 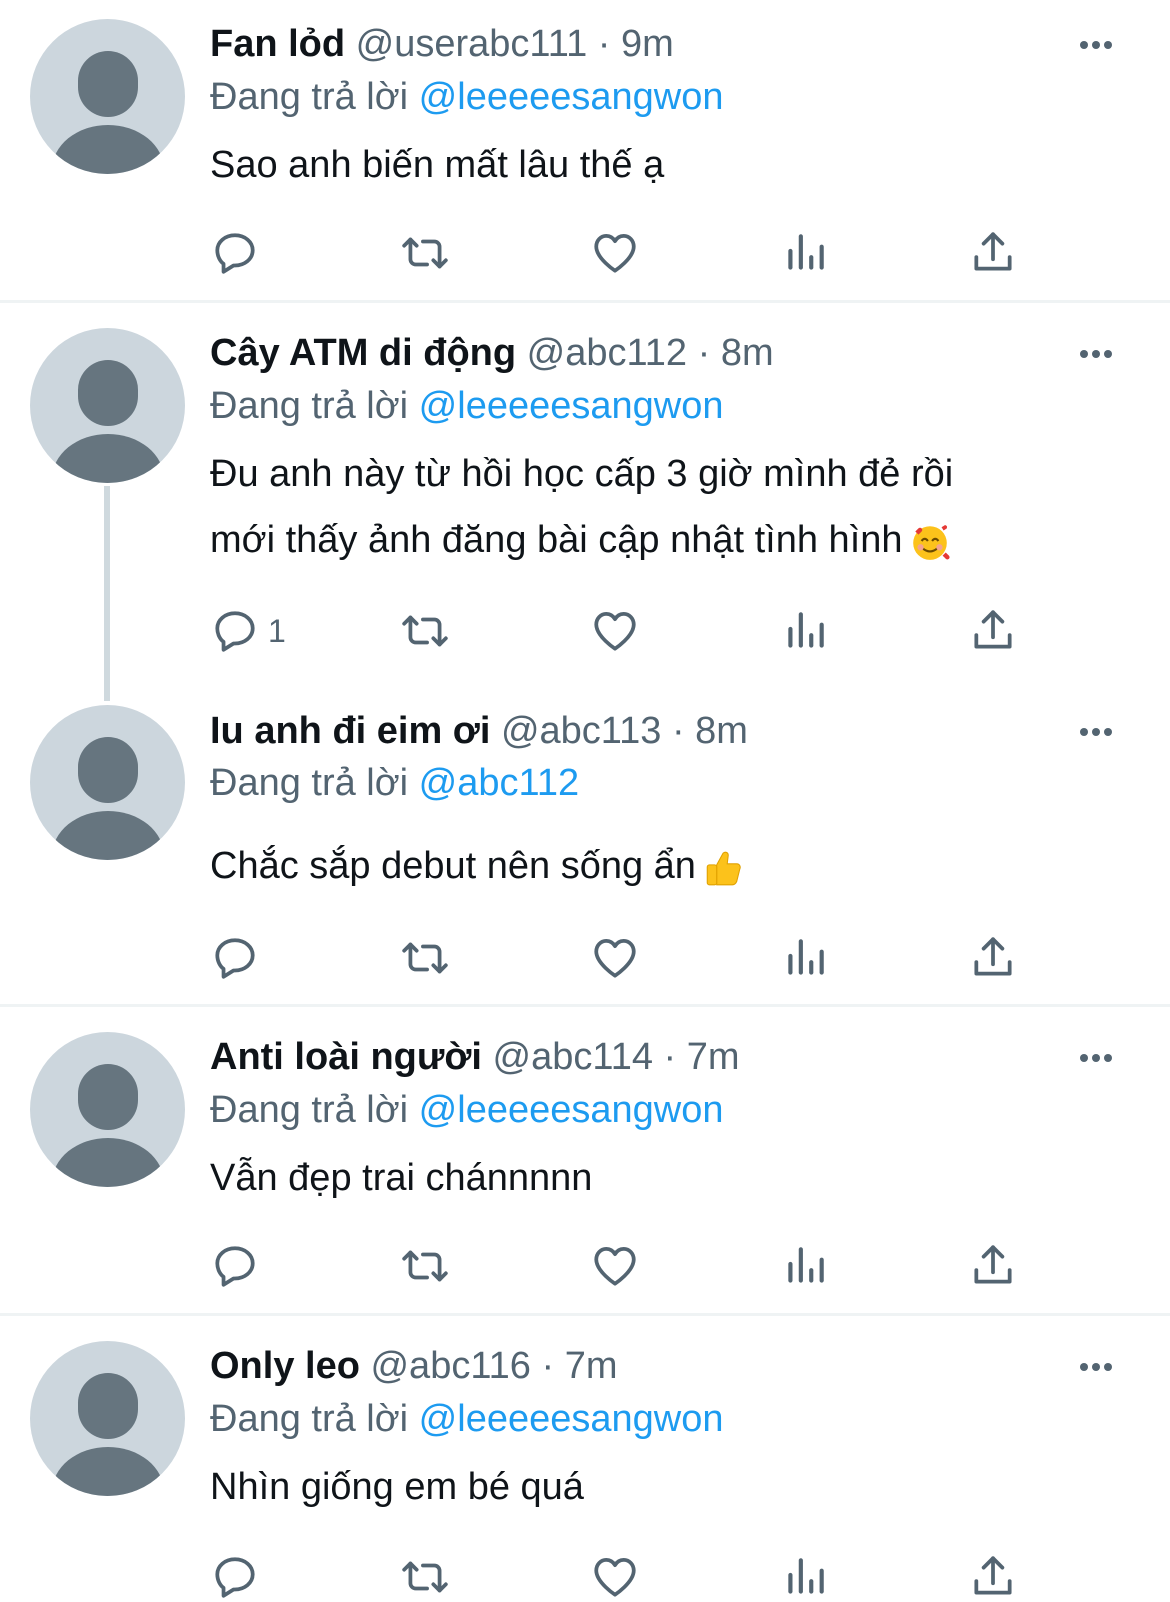 What do you see at coordinates (450, 1366) in the screenshot?
I see `handle: @abc116` at bounding box center [450, 1366].